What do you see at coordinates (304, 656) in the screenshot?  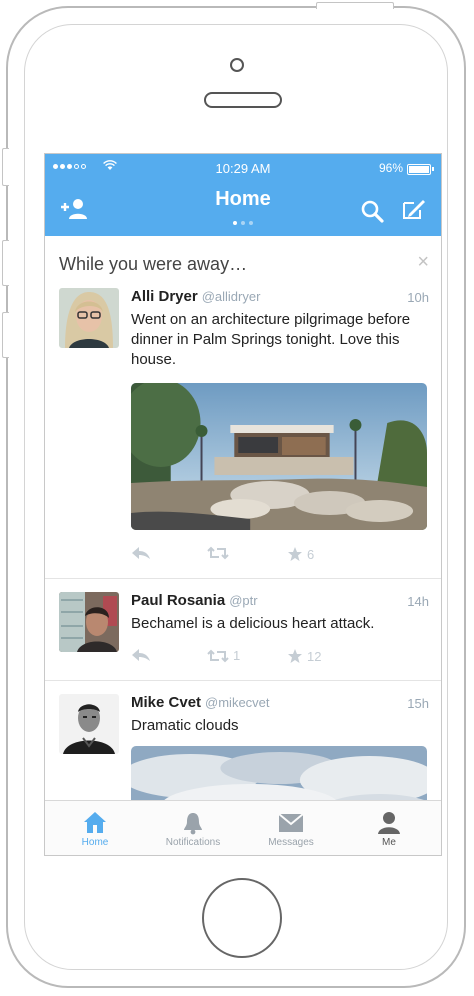 I see `favorite-button: 12` at bounding box center [304, 656].